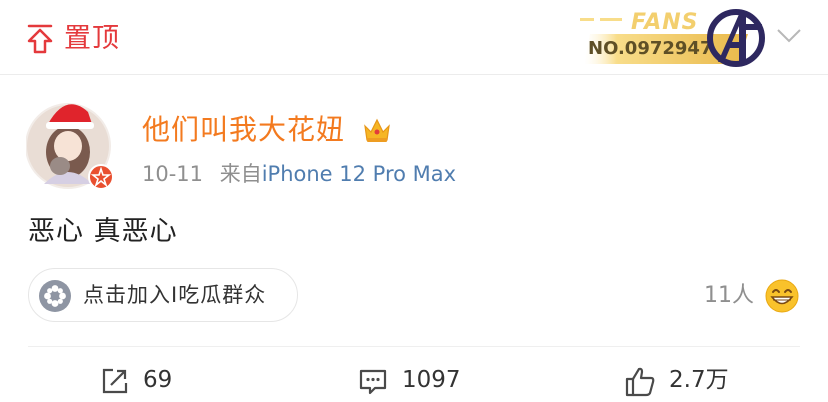  I want to click on post-text: 恶心 真恶心, so click(103, 231).